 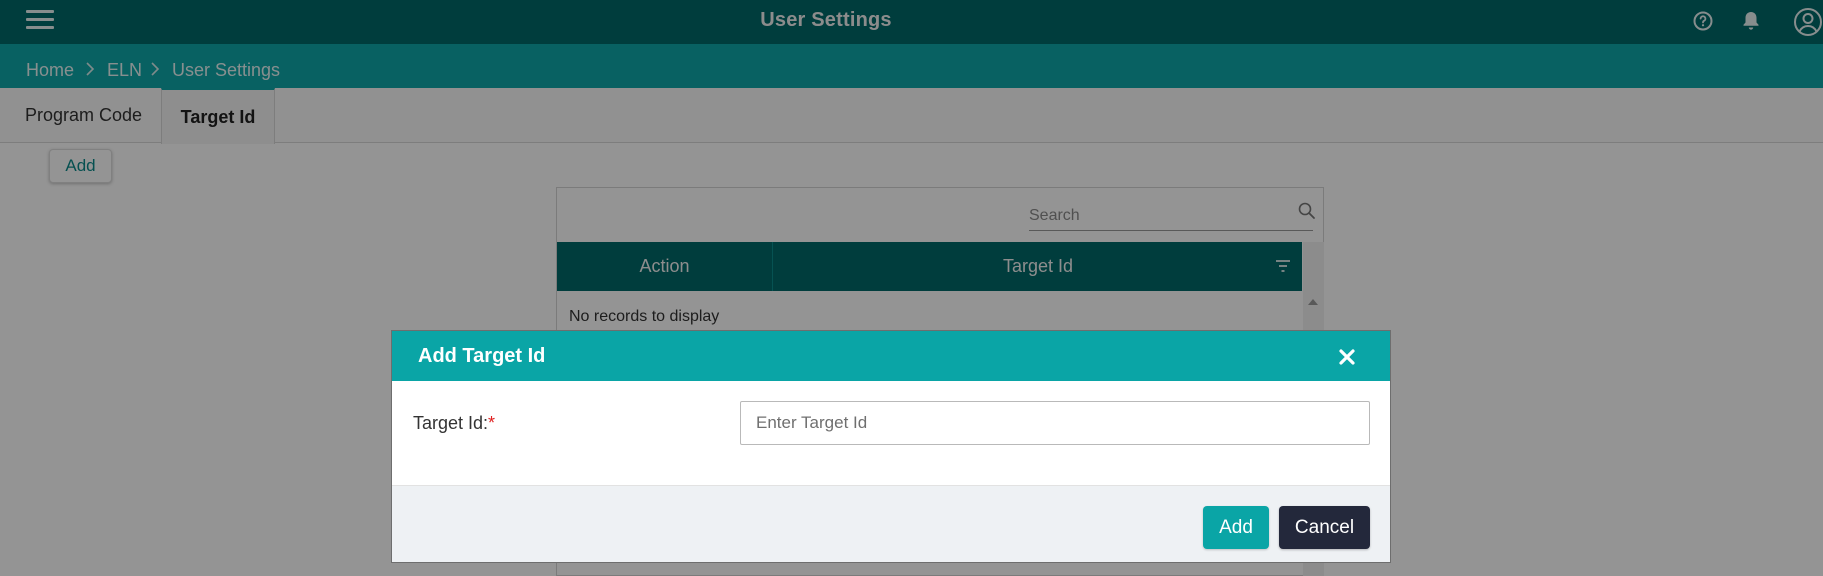 I want to click on close-icon, so click(x=1347, y=357).